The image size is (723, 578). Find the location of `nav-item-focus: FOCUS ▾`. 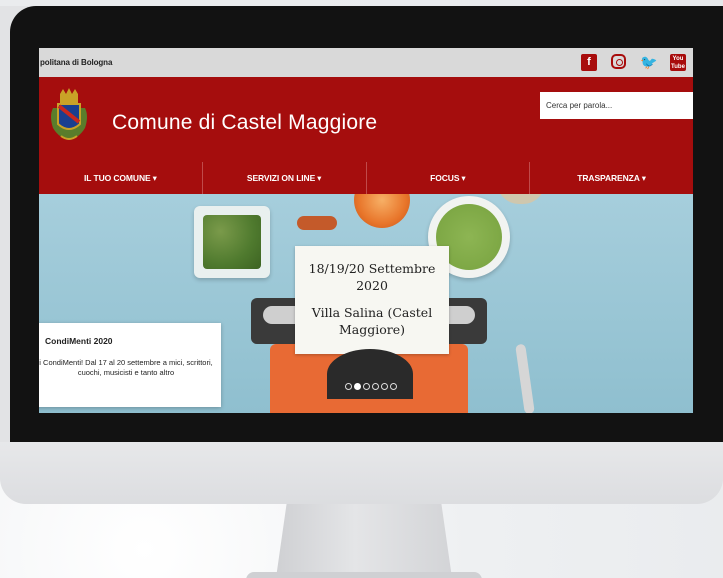

nav-item-focus: FOCUS ▾ is located at coordinates (449, 178).